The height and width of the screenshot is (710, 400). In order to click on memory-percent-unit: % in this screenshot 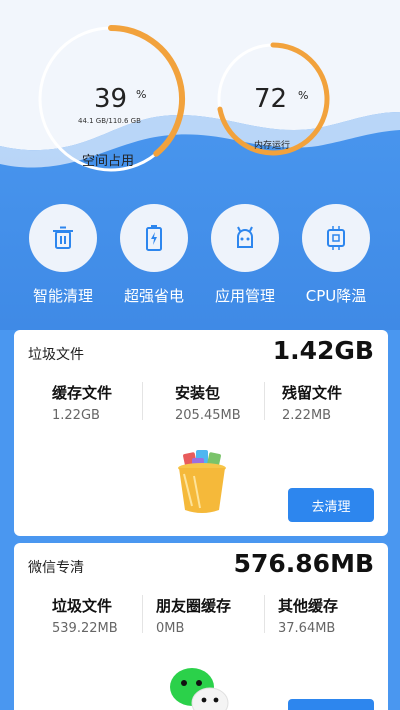, I will do `click(303, 95)`.